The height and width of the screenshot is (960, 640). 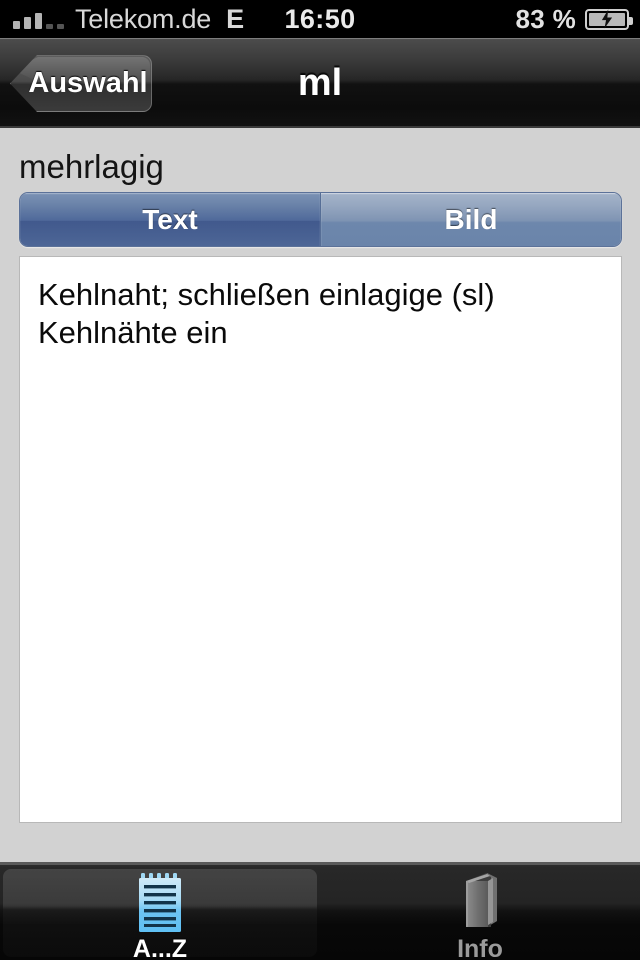 What do you see at coordinates (480, 902) in the screenshot?
I see `book-icon` at bounding box center [480, 902].